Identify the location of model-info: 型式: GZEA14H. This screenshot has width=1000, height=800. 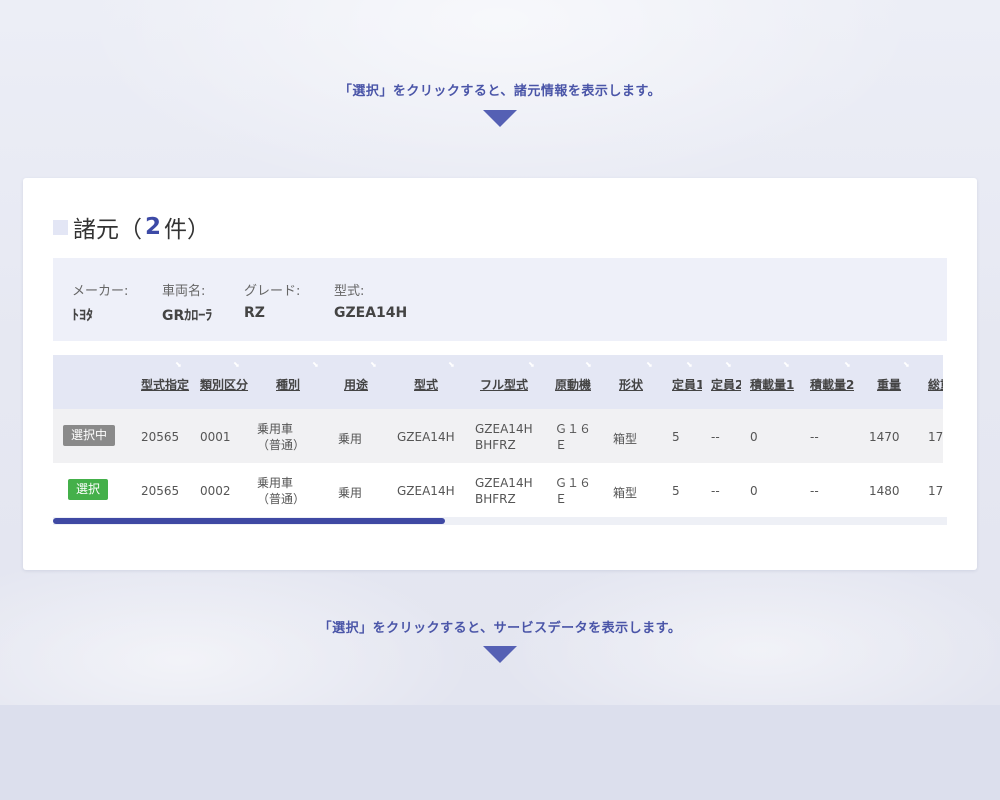
(370, 300).